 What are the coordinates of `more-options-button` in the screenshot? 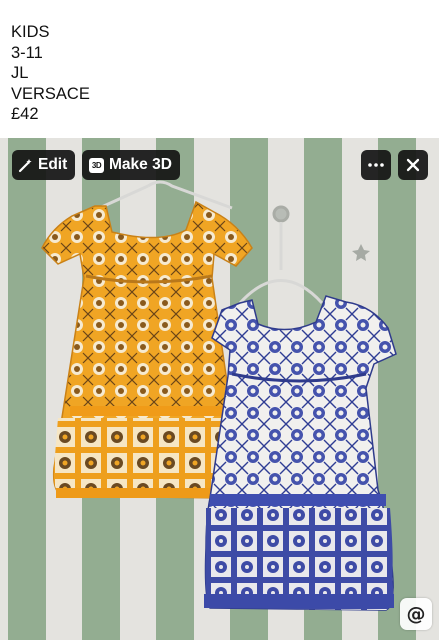 It's located at (376, 165).